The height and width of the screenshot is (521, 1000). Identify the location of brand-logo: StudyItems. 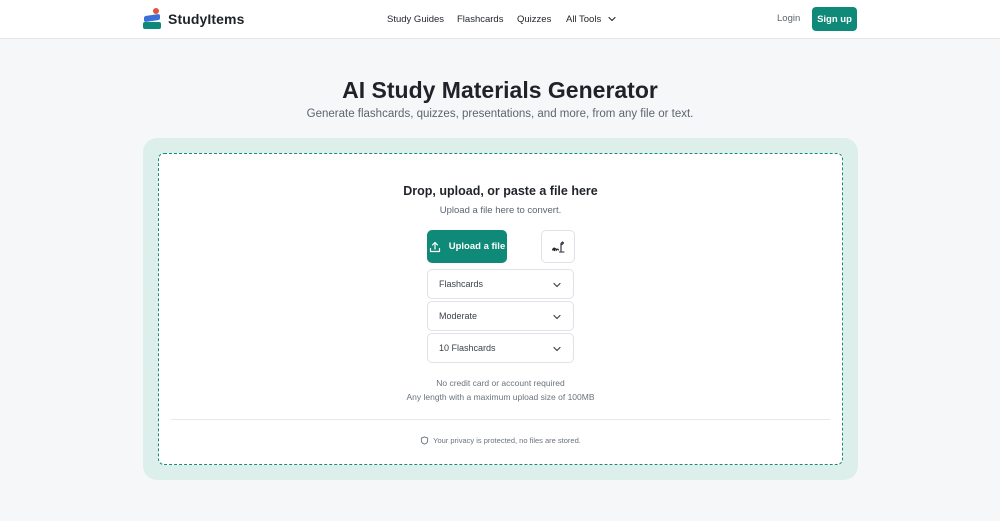
(193, 19).